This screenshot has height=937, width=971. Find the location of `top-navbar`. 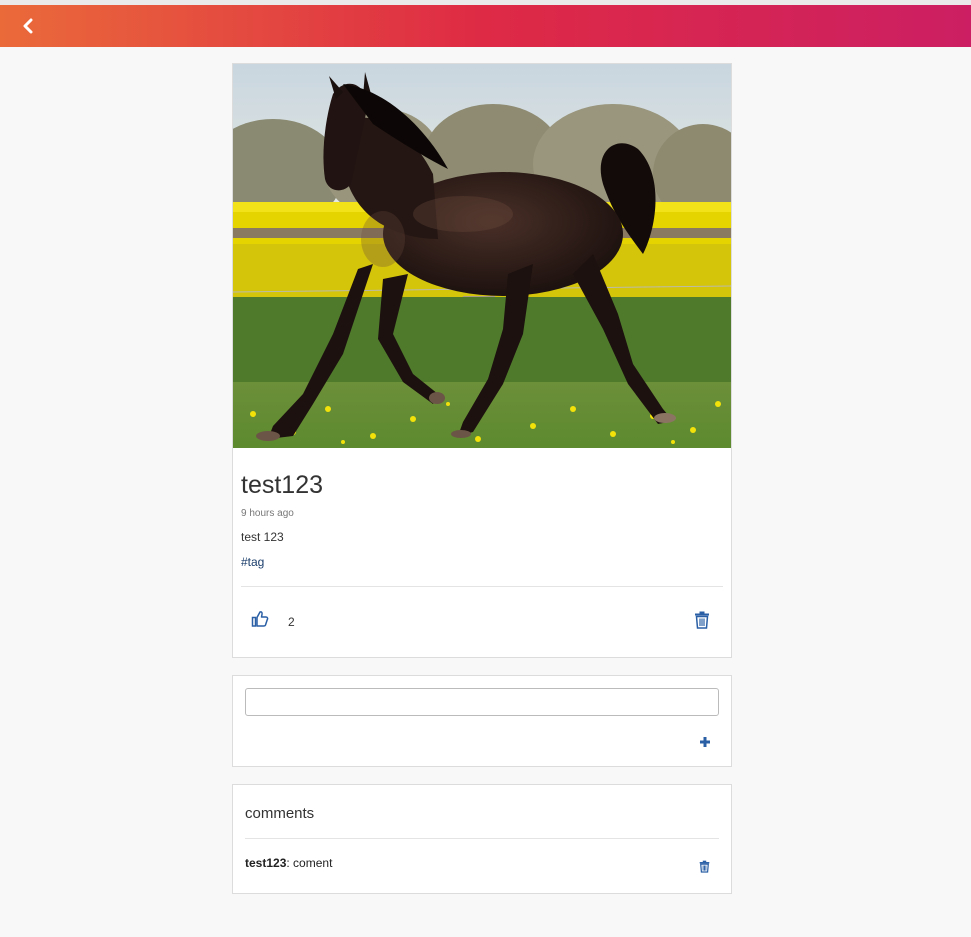

top-navbar is located at coordinates (485, 26).